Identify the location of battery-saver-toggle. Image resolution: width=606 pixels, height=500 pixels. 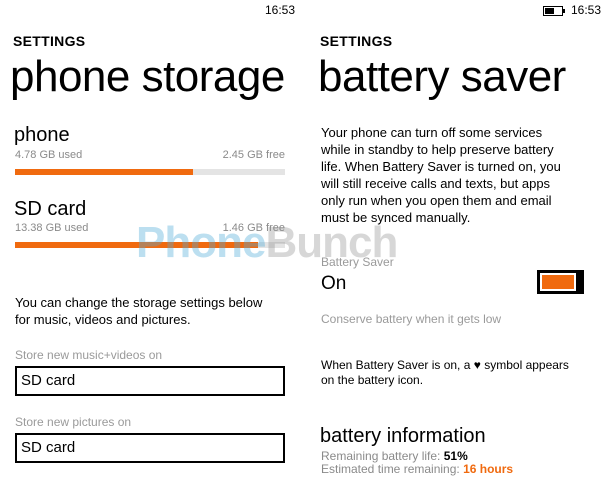
(560, 282).